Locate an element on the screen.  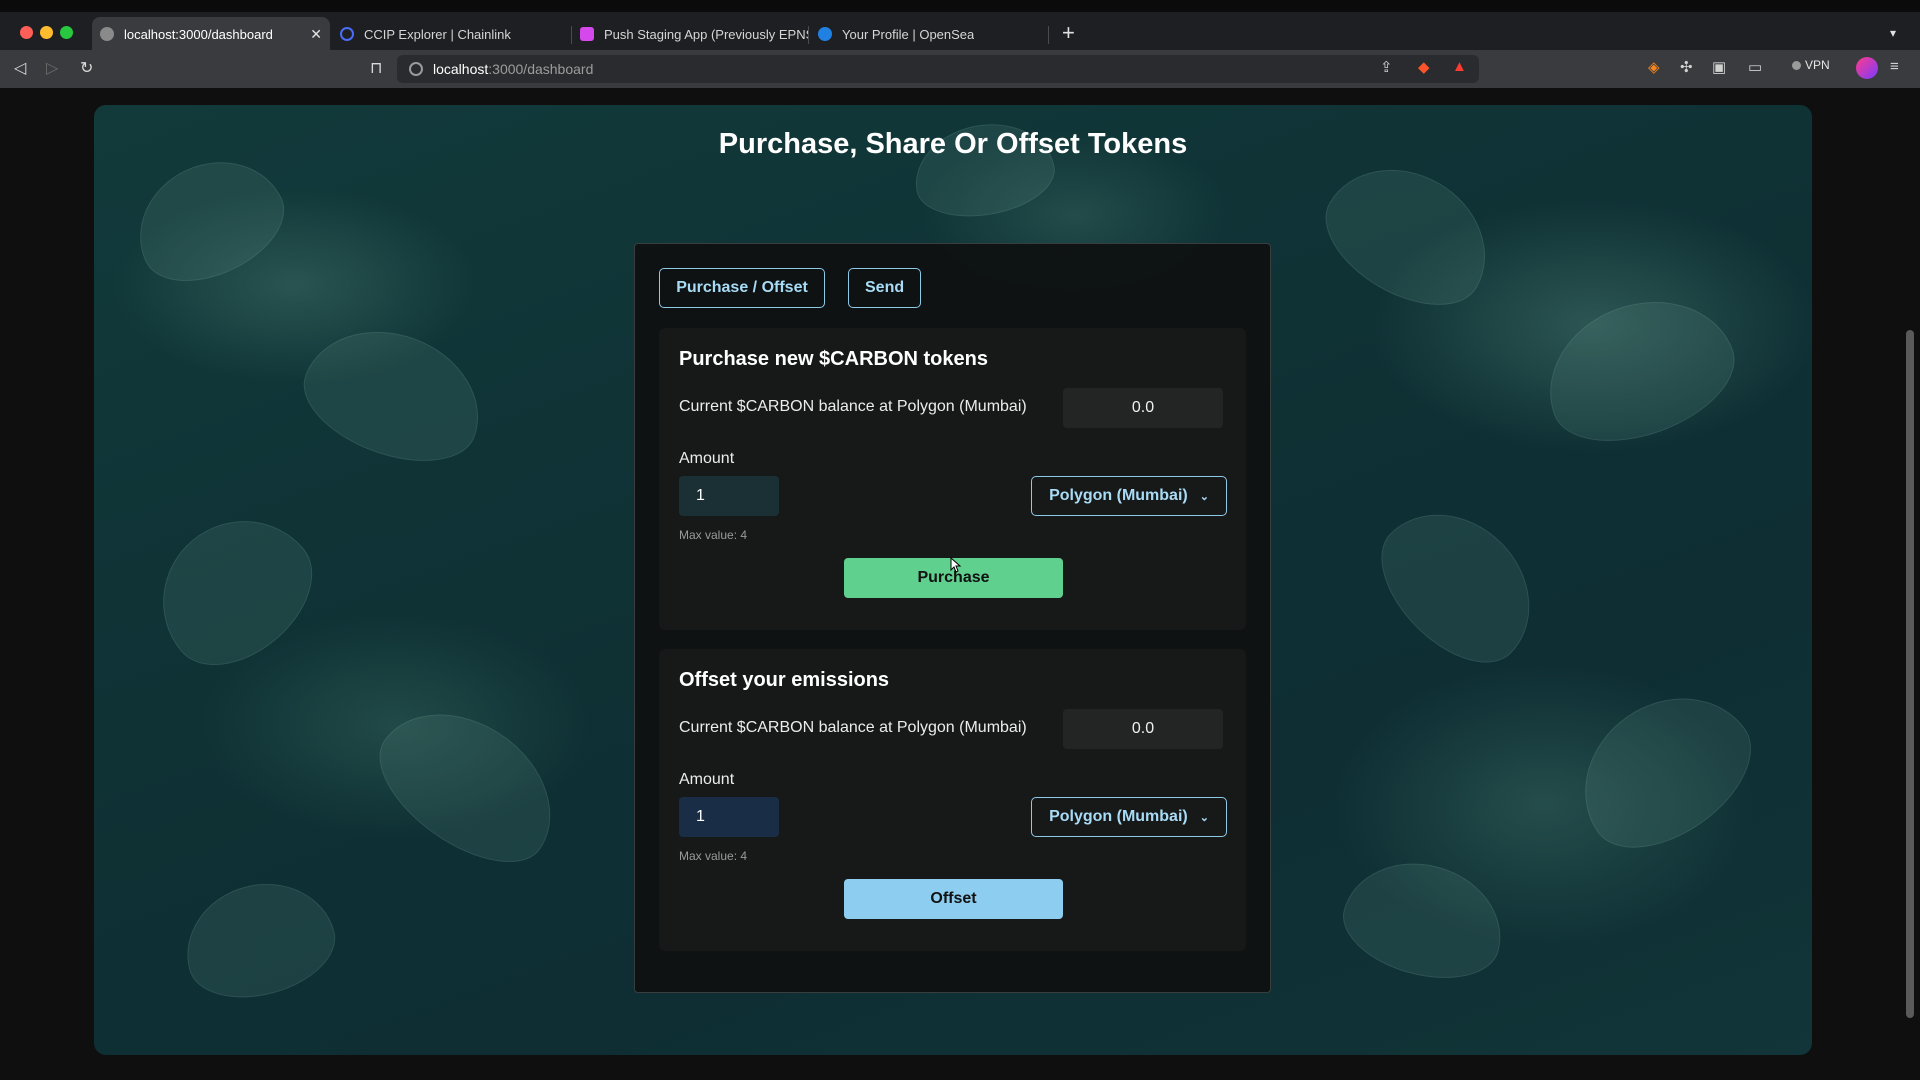
back-icon: ◁ is located at coordinates (20, 68).